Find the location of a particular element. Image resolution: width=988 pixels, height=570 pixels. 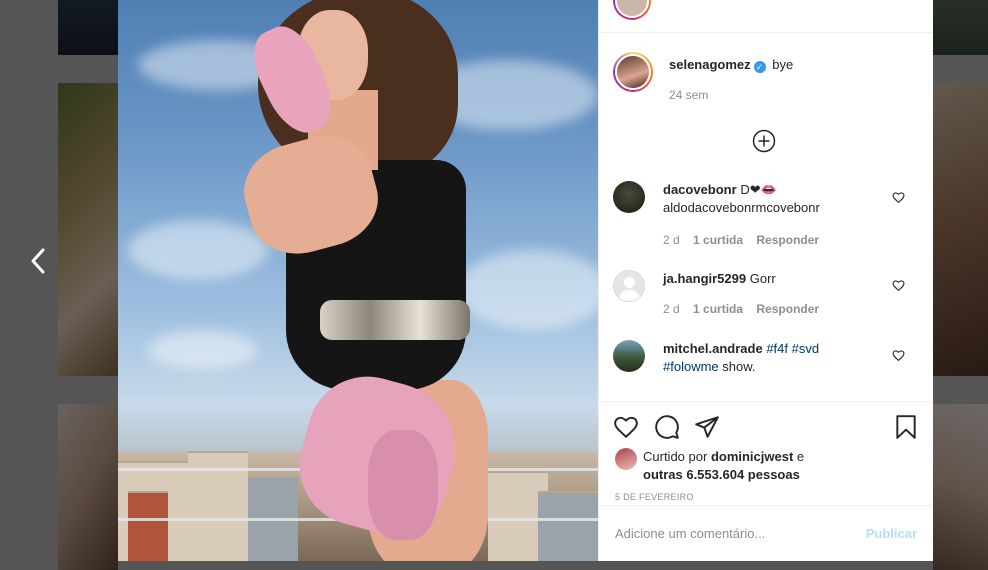

comment-text: D❤👄 is located at coordinates (758, 189).